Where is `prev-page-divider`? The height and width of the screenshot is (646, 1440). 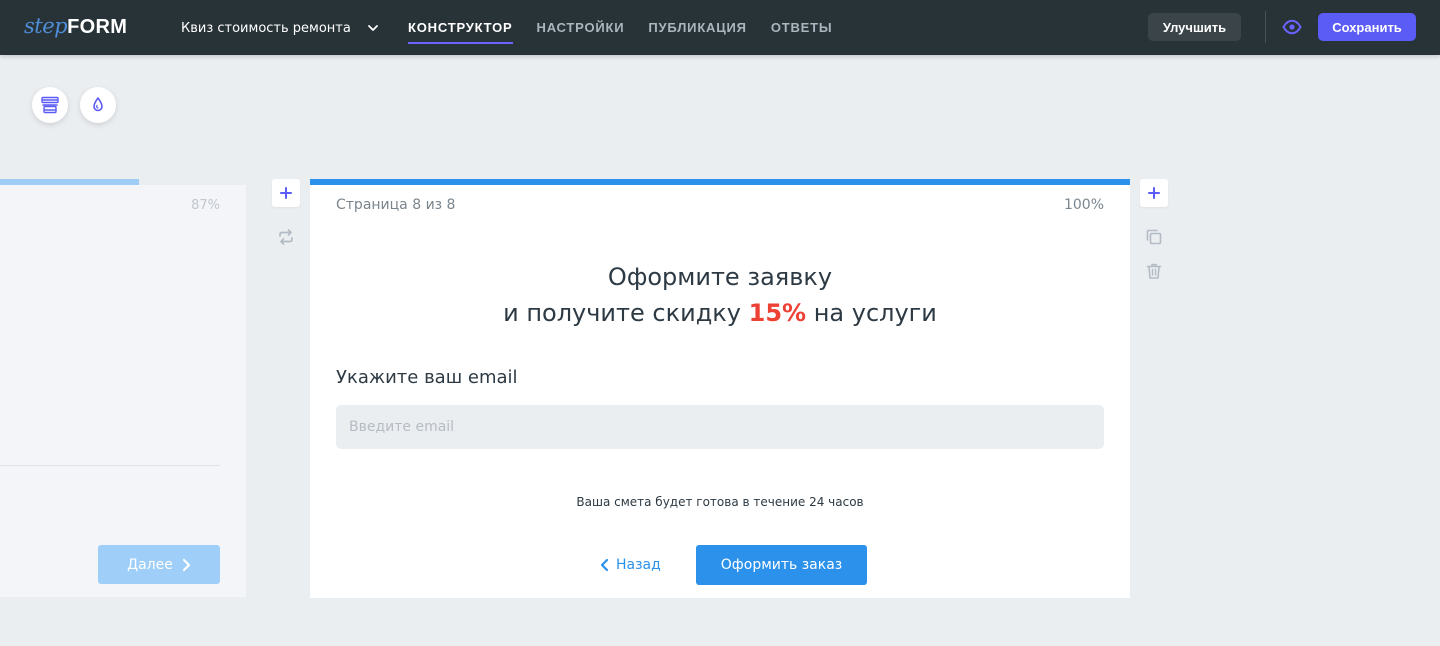 prev-page-divider is located at coordinates (110, 465).